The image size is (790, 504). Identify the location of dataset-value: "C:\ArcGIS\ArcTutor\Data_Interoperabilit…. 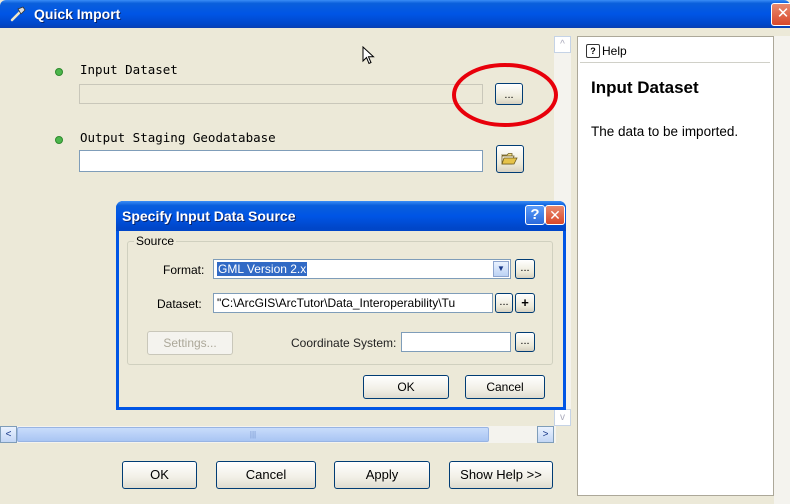
(336, 303).